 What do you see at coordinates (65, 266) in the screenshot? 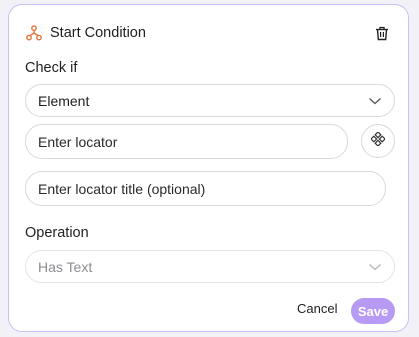
I see `operation-value: Has Text` at bounding box center [65, 266].